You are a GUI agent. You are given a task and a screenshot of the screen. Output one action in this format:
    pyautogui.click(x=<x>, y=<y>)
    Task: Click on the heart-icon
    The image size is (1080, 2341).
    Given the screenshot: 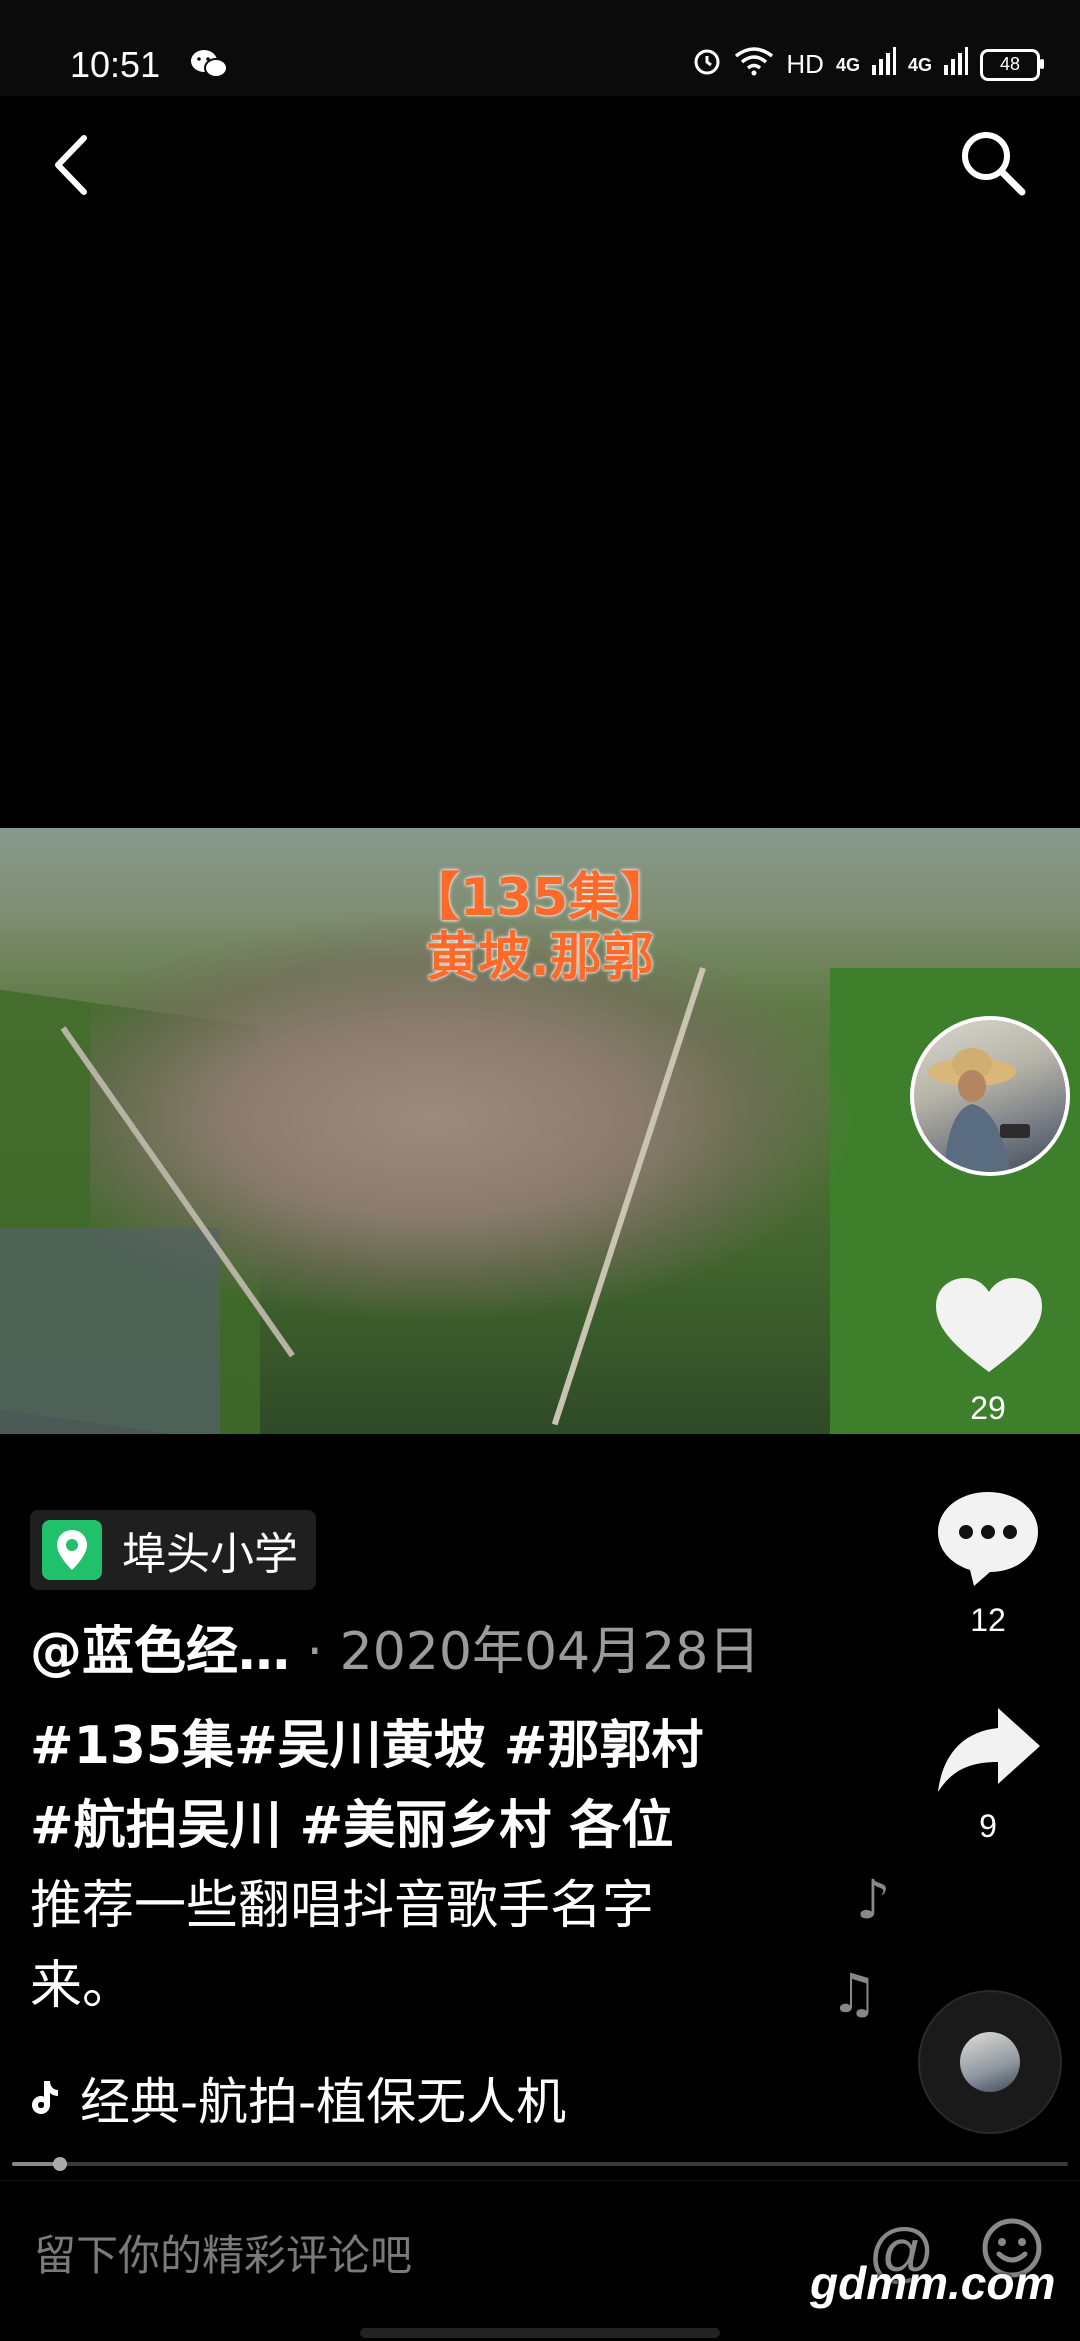 What is the action you would take?
    pyautogui.click(x=989, y=1325)
    